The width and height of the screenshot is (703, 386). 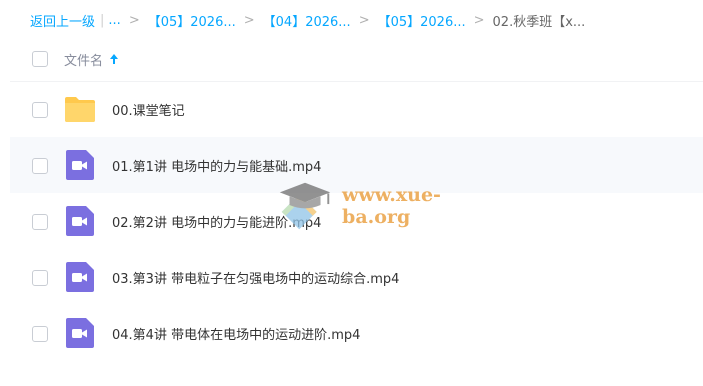 I want to click on file-list-header: 文件名, so click(x=356, y=59).